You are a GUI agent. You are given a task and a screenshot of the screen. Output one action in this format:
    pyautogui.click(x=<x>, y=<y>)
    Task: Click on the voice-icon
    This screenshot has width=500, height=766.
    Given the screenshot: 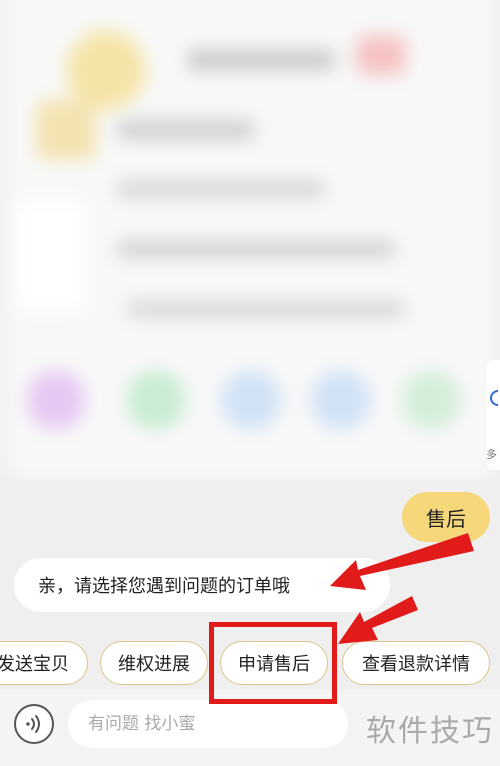 What is the action you would take?
    pyautogui.click(x=33, y=724)
    